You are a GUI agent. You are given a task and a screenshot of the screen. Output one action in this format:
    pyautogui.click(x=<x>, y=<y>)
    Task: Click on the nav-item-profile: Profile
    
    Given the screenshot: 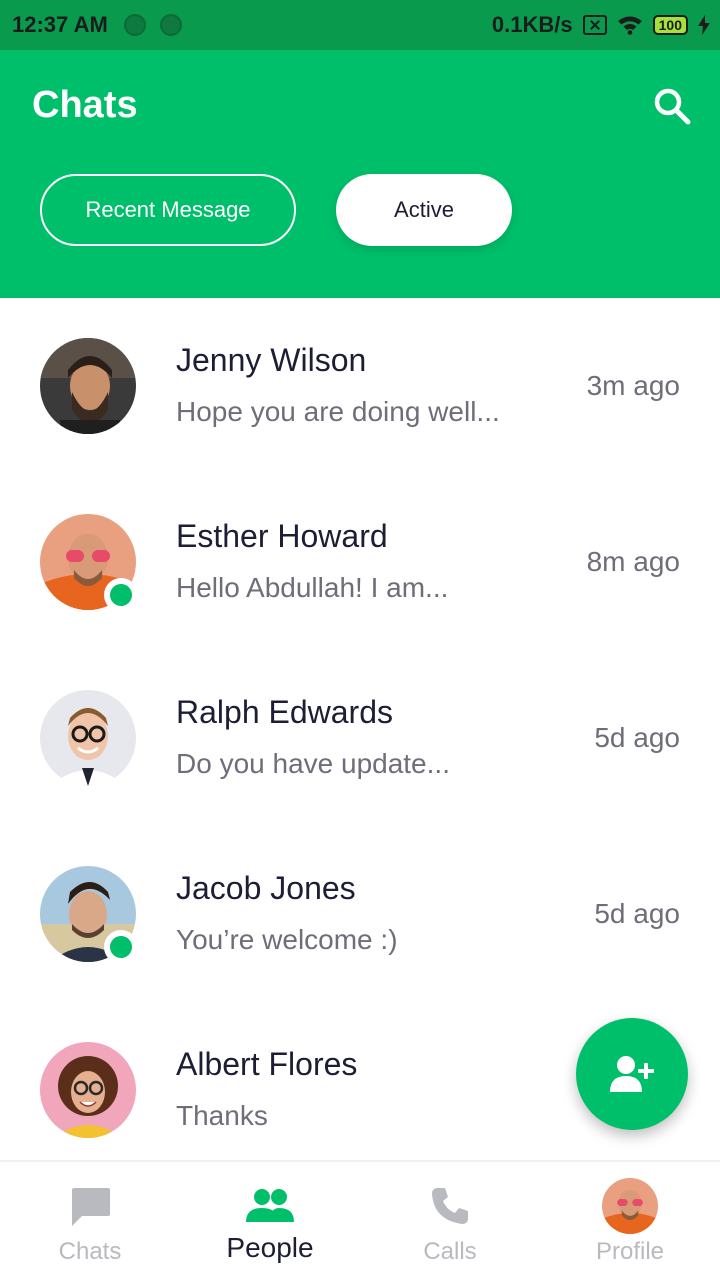 What is the action you would take?
    pyautogui.click(x=630, y=1221)
    